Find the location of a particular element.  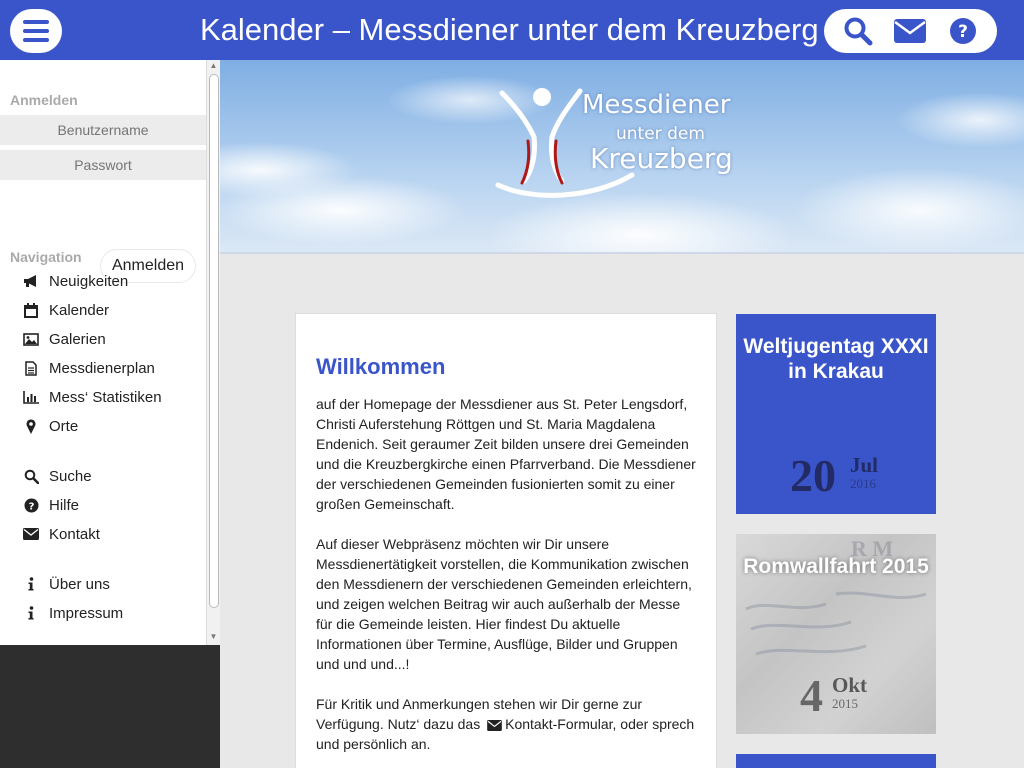

search-button is located at coordinates (858, 31).